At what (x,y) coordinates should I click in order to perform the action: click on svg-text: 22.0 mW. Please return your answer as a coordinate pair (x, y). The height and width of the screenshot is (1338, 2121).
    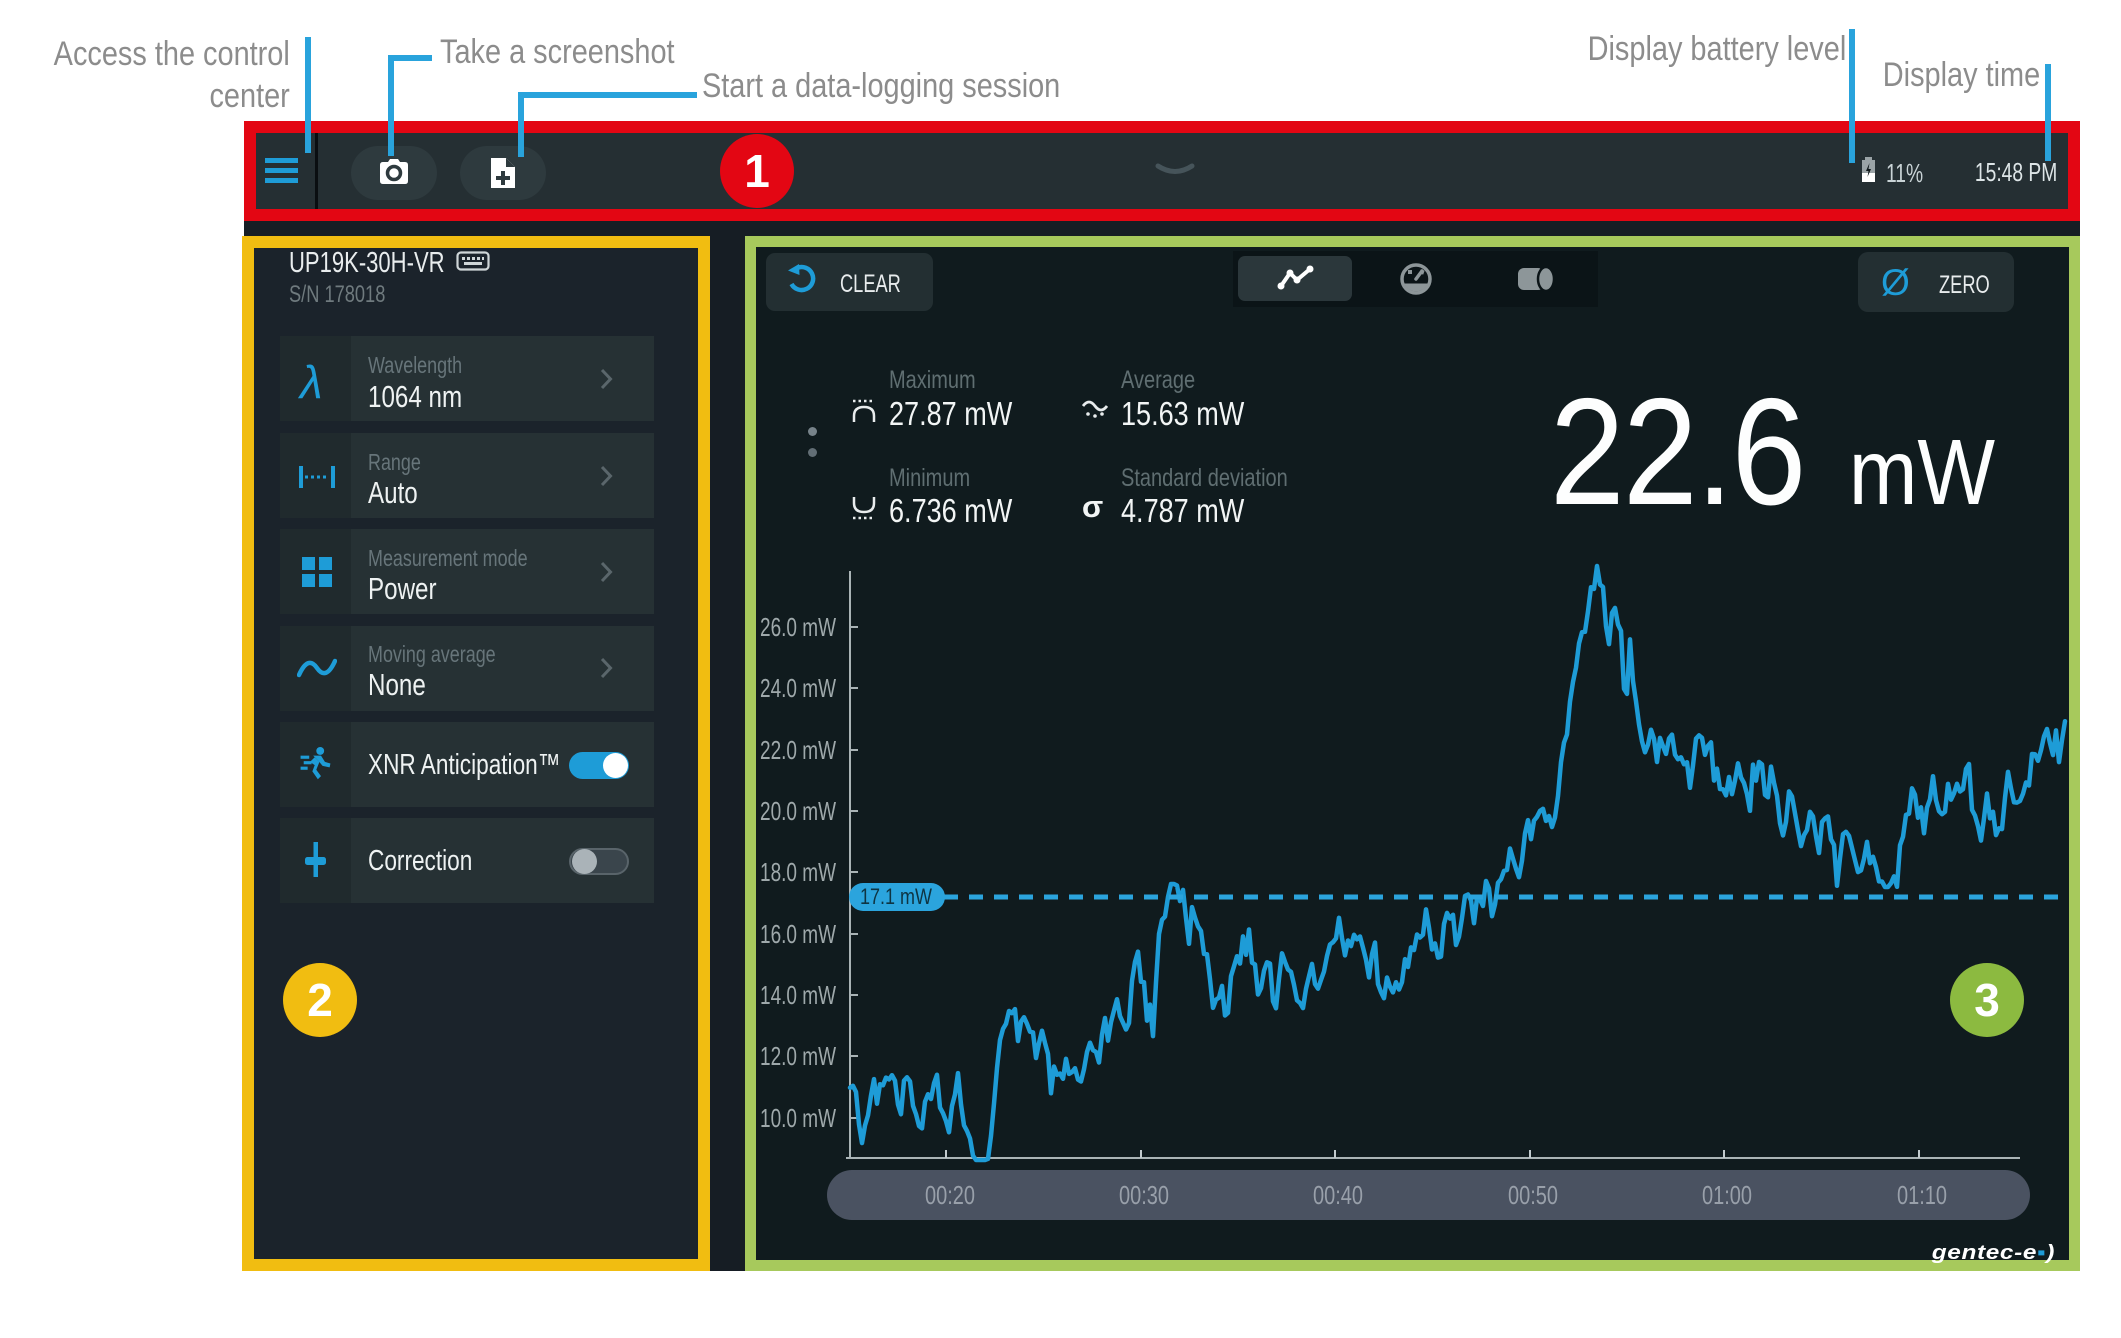
    Looking at the image, I should click on (798, 750).